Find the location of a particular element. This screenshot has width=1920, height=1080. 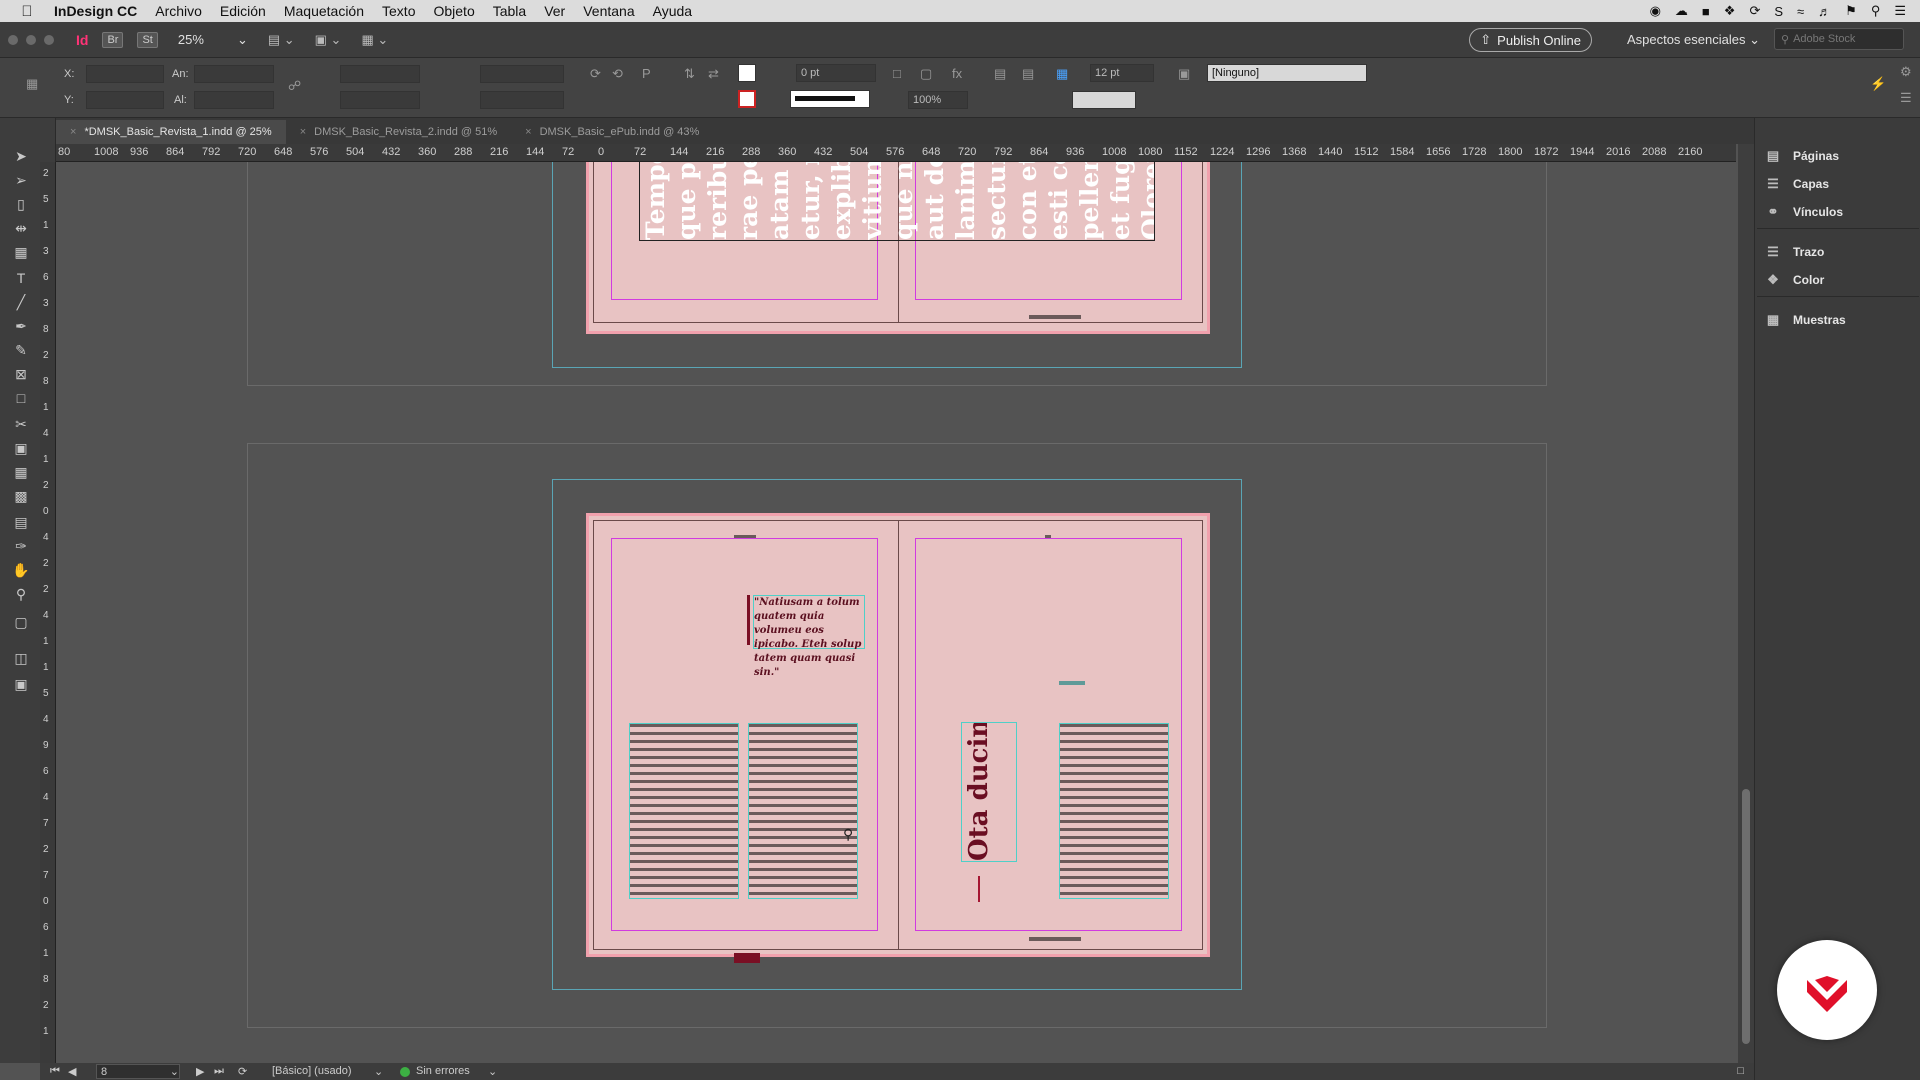

y-field is located at coordinates (125, 100).